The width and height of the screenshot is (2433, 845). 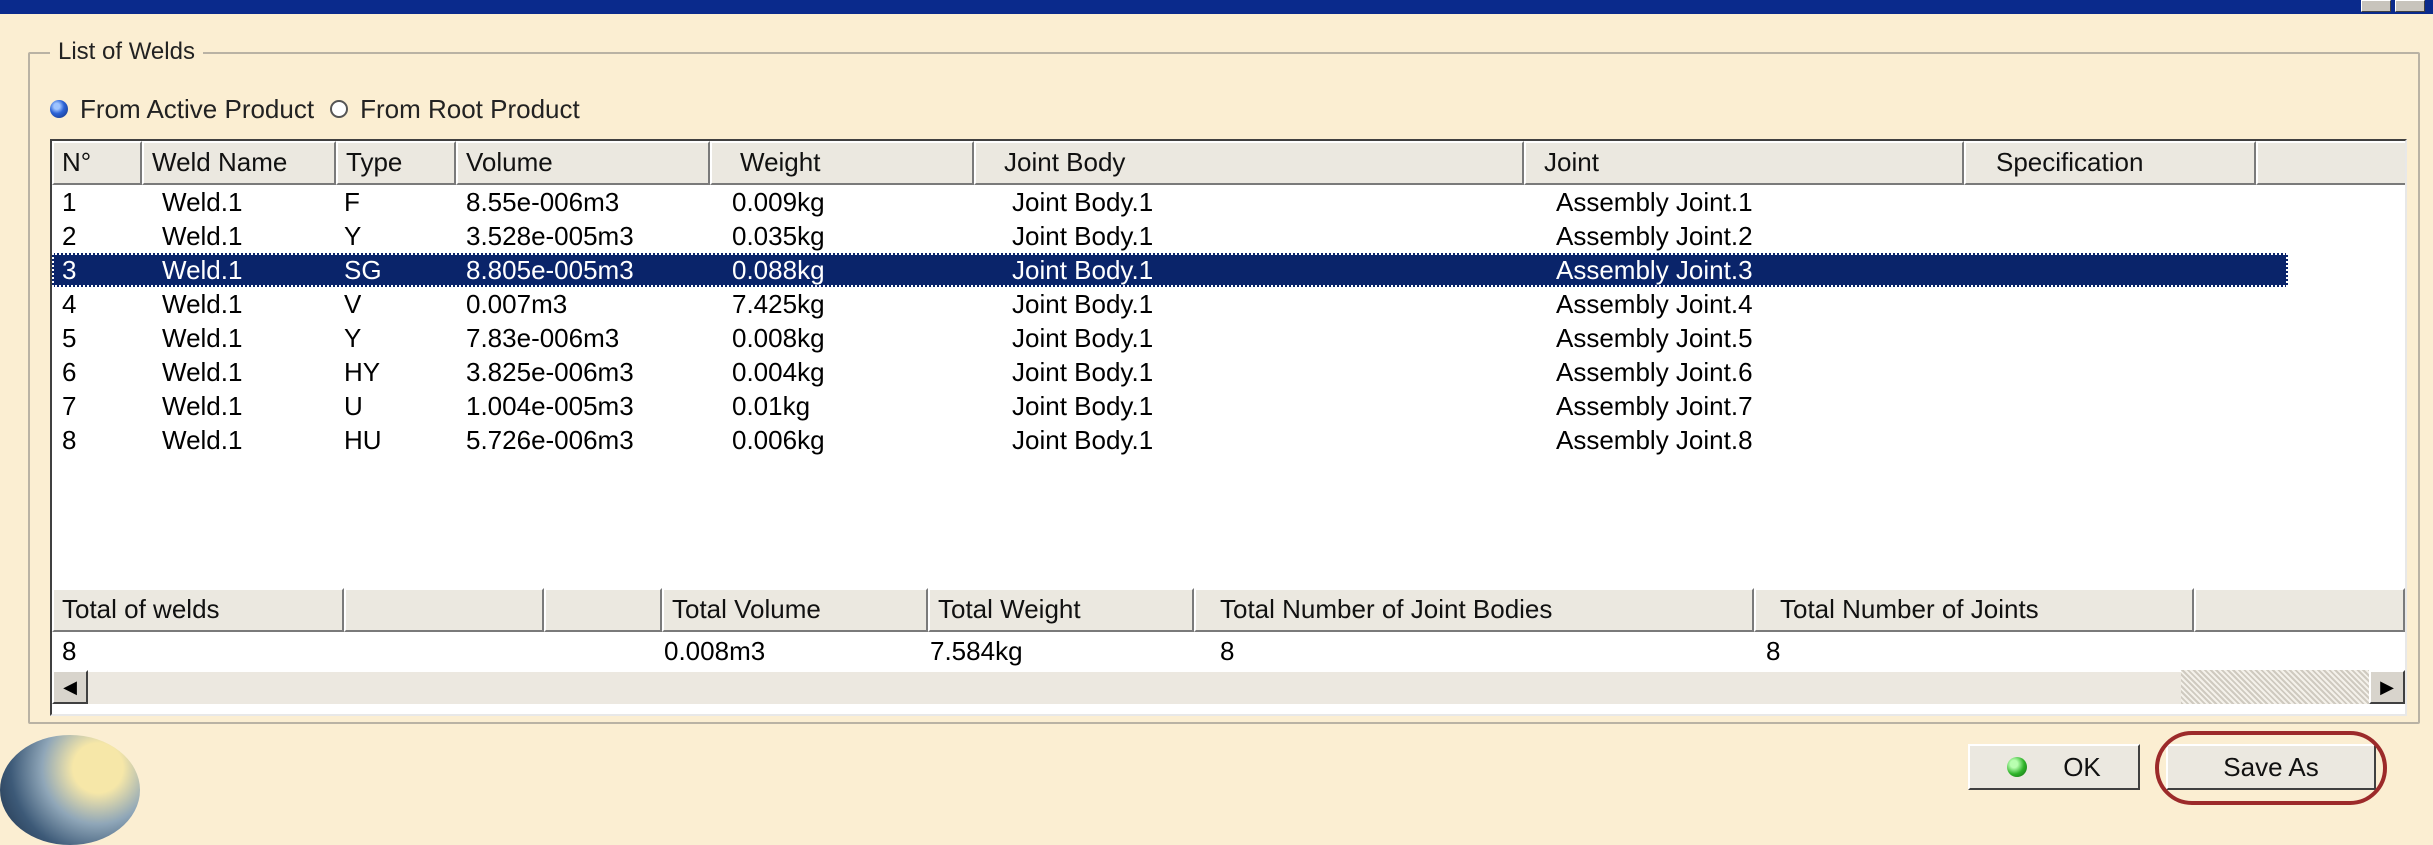 What do you see at coordinates (1654, 236) in the screenshot?
I see `cell-joint: Assembly Joint.2` at bounding box center [1654, 236].